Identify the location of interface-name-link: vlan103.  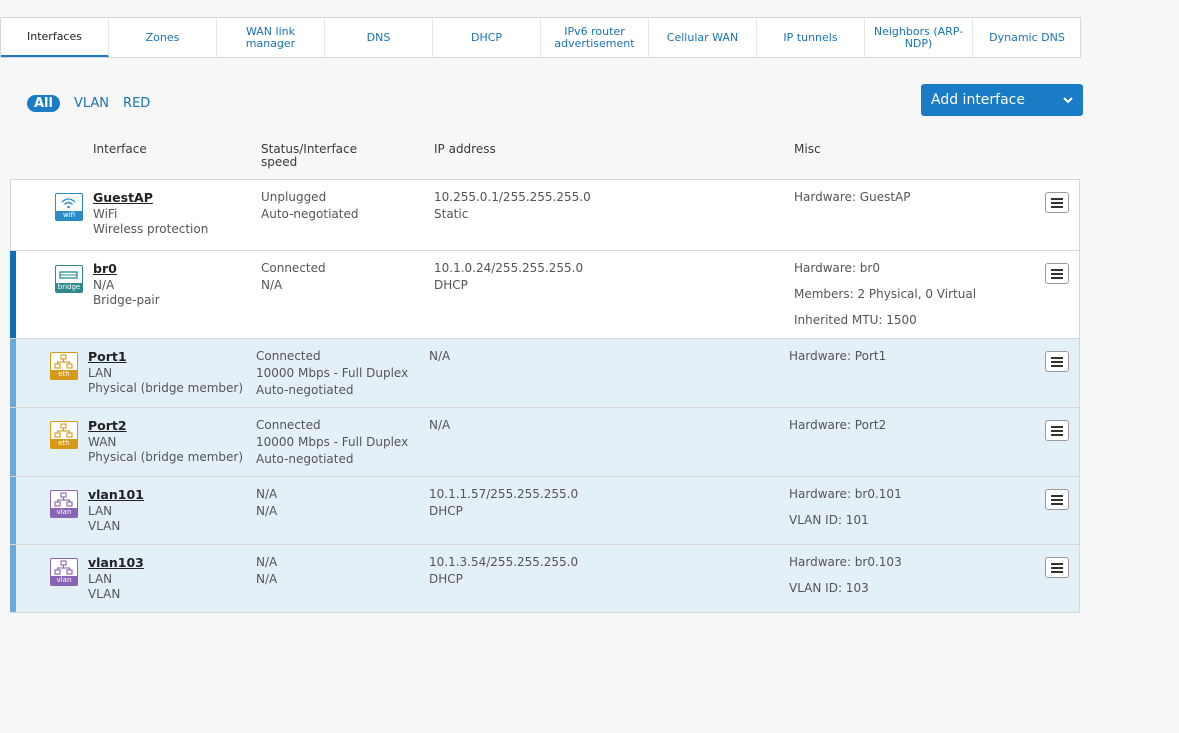
(116, 562).